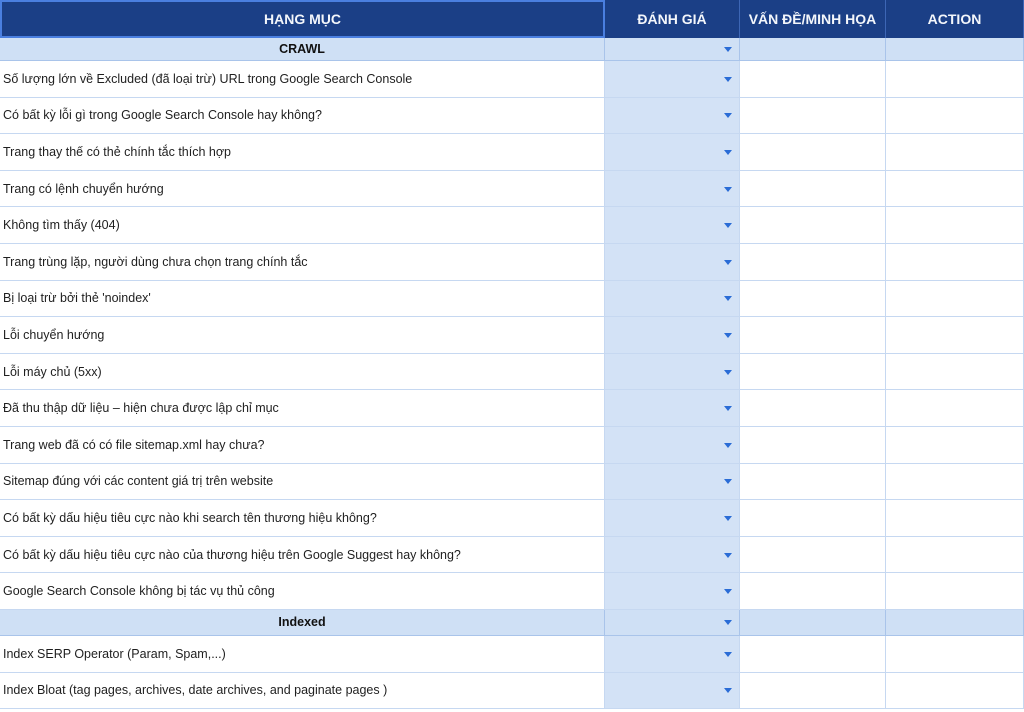  What do you see at coordinates (302, 225) in the screenshot?
I see `category-cell: Không tìm thấy (404)` at bounding box center [302, 225].